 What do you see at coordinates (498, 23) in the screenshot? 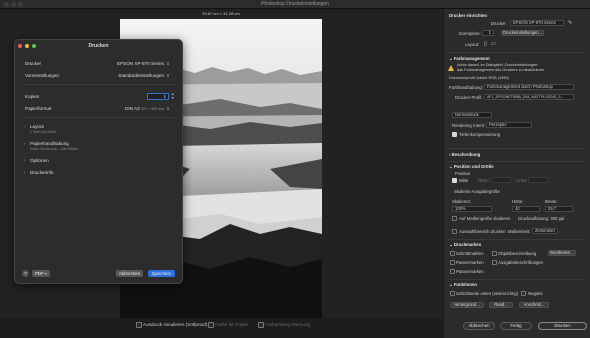
I see `panel-printer-label: Drucker:` at bounding box center [498, 23].